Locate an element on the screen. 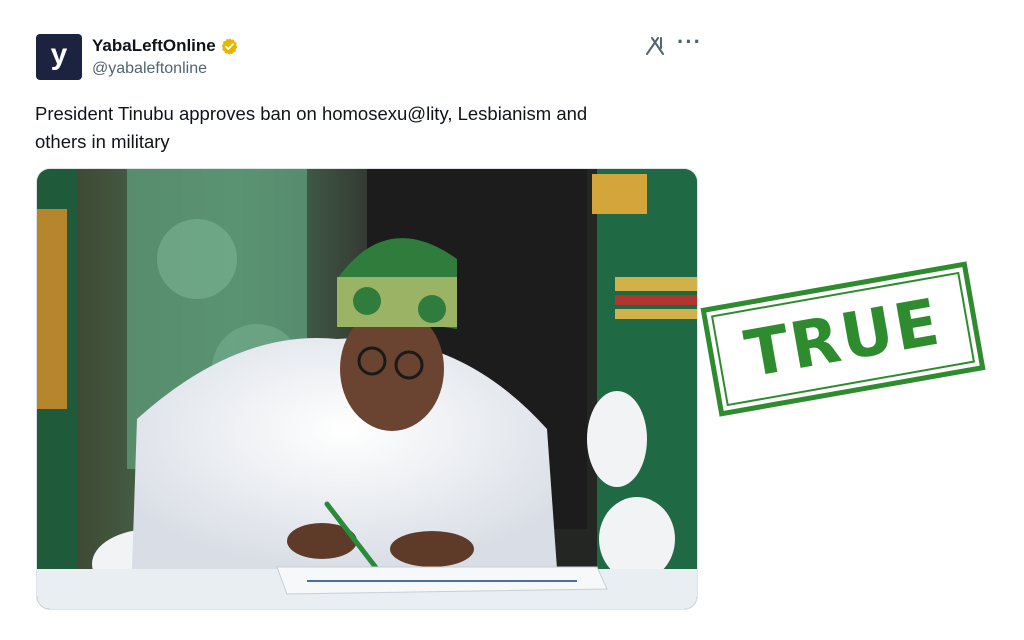 Image resolution: width=1024 pixels, height=640 pixels. avatar: y is located at coordinates (59, 57).